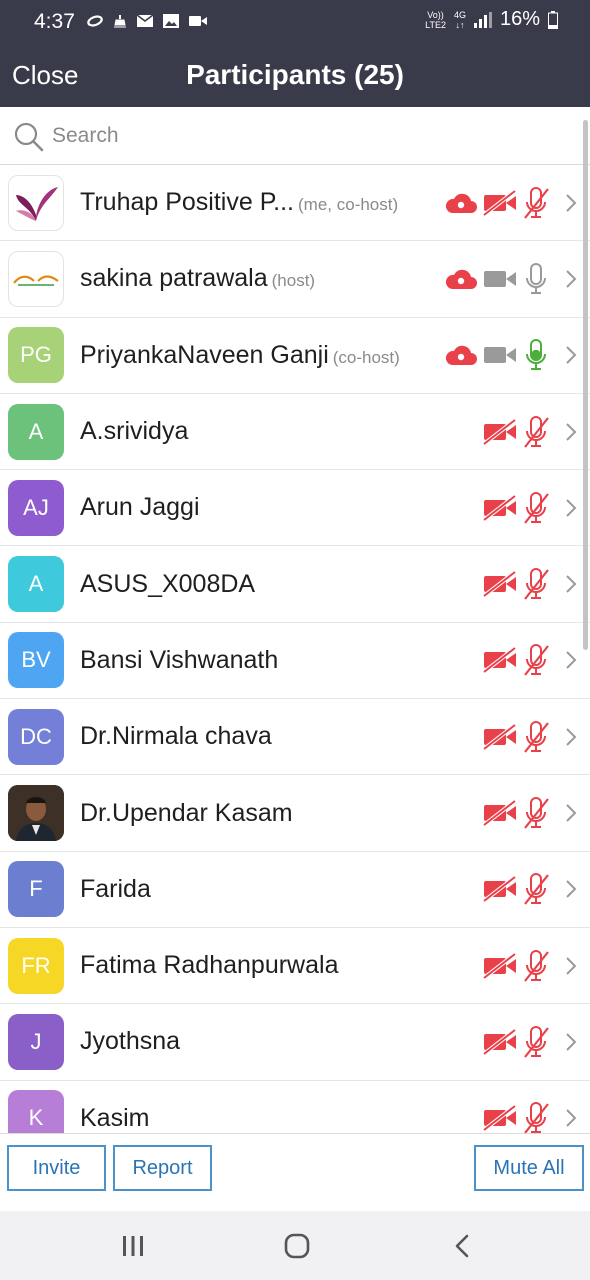  I want to click on back-icon, so click(462, 1246).